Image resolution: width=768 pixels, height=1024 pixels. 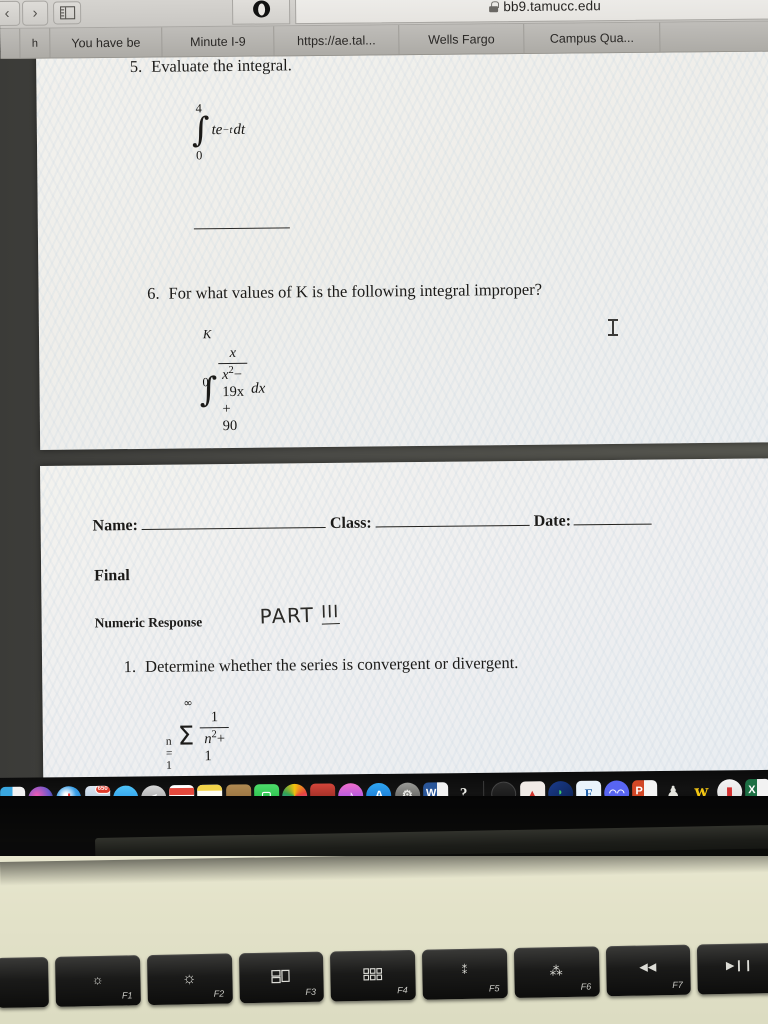 What do you see at coordinates (586, 986) in the screenshot?
I see `f6-key-label: F6` at bounding box center [586, 986].